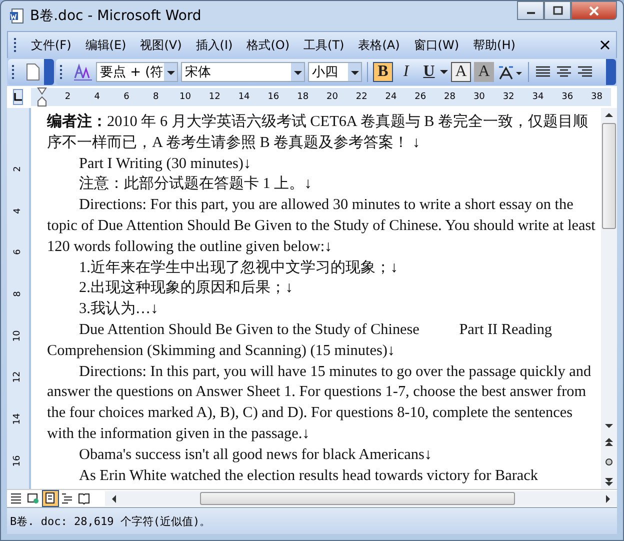 The width and height of the screenshot is (624, 541). I want to click on scroll-down-icon, so click(609, 426).